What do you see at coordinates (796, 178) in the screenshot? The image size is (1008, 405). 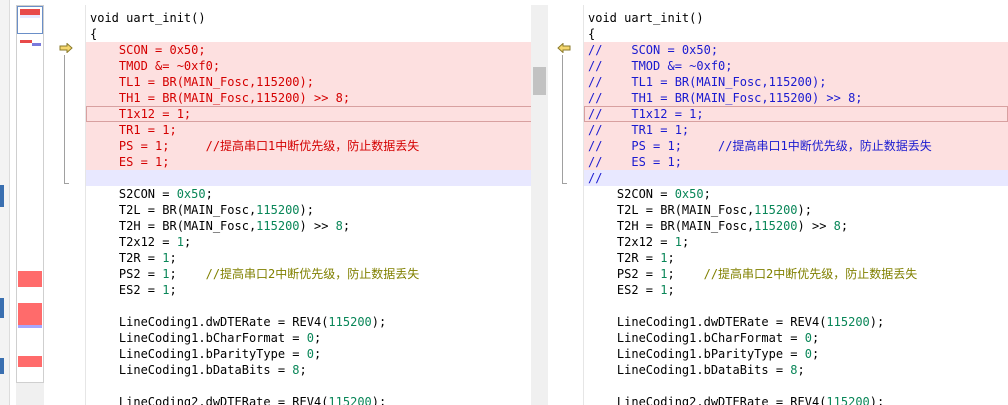 I see `code-line: //` at bounding box center [796, 178].